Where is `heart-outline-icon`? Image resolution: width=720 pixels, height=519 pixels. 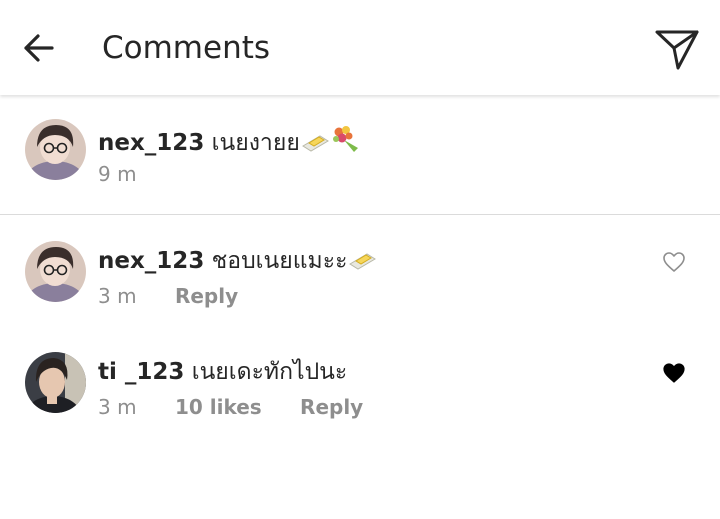 heart-outline-icon is located at coordinates (674, 262).